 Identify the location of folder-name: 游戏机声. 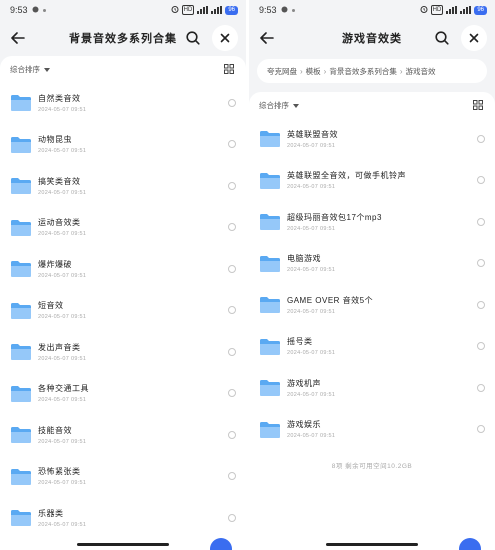
(304, 383).